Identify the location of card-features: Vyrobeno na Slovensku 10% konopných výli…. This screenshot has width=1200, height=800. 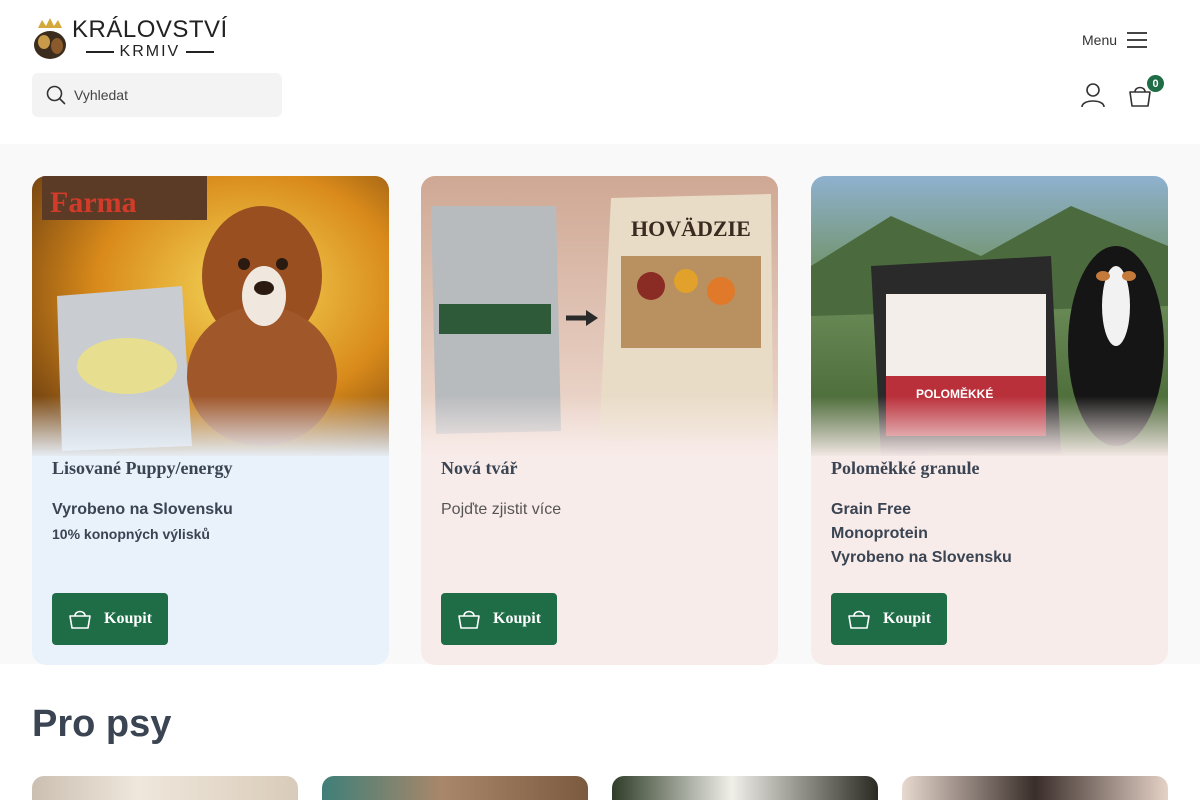
(142, 522).